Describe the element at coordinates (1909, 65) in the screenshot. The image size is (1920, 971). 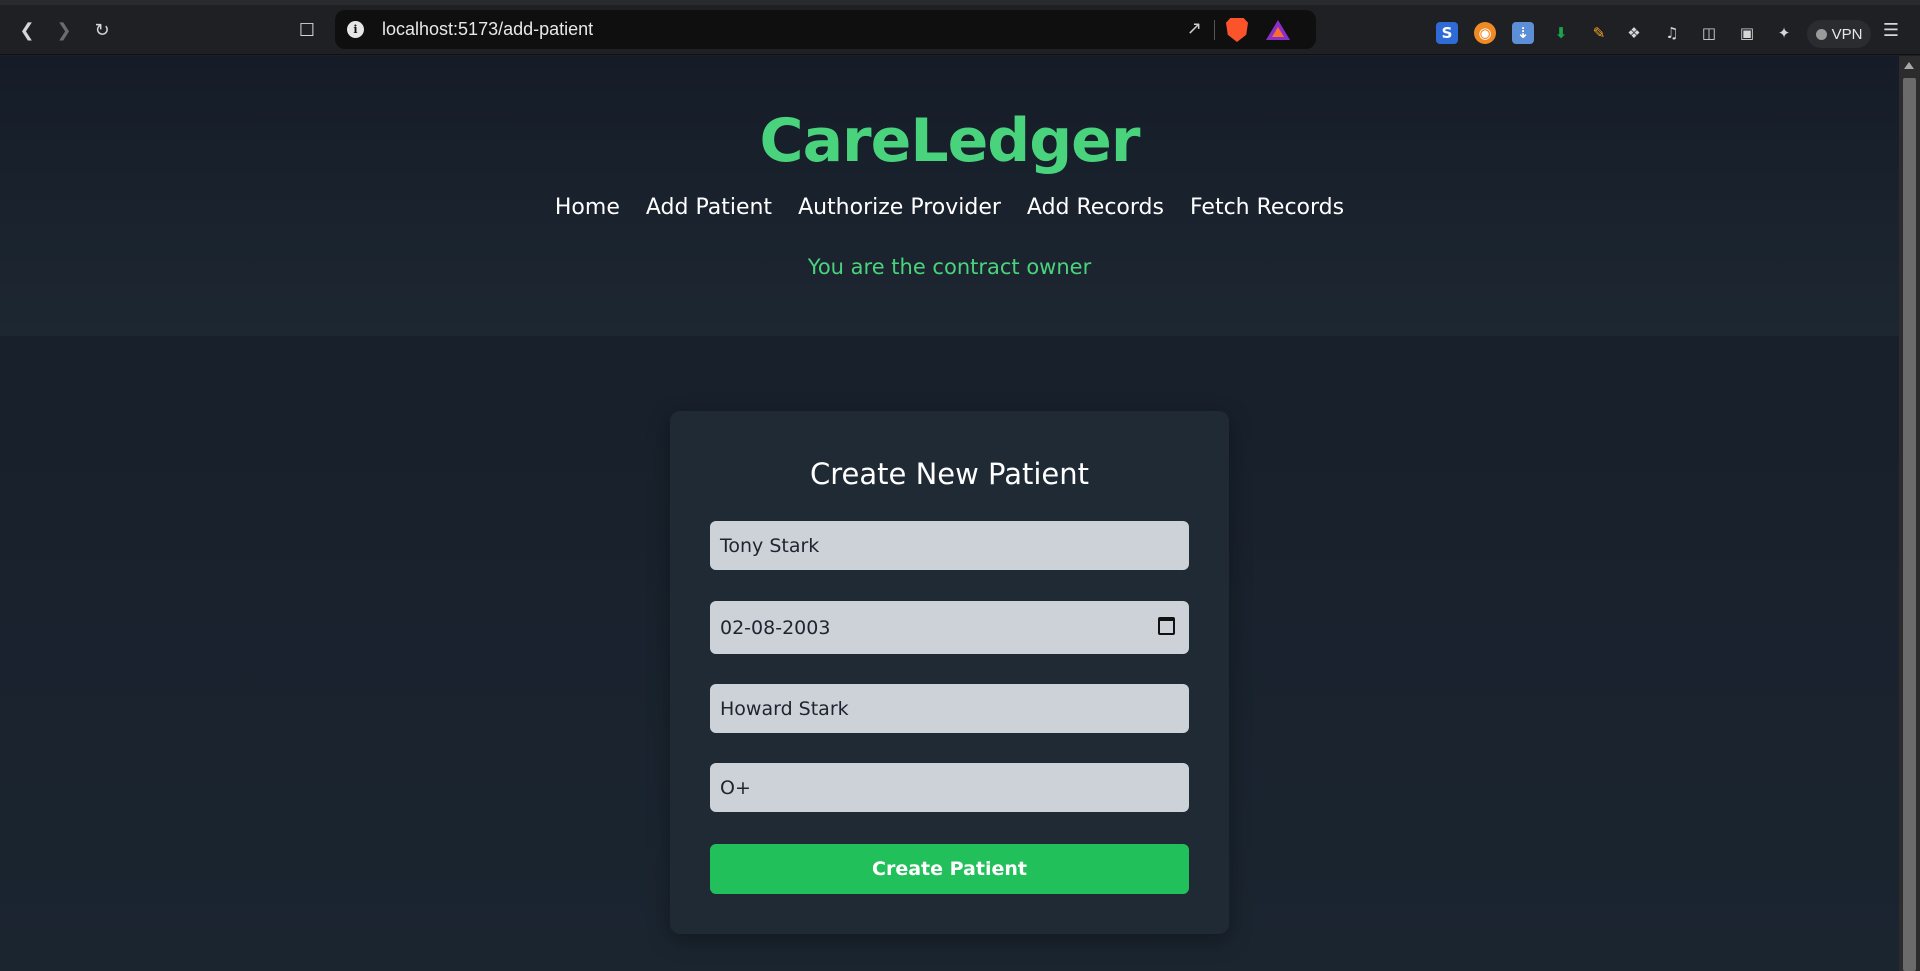
I see `scroll-up-icon` at that location.